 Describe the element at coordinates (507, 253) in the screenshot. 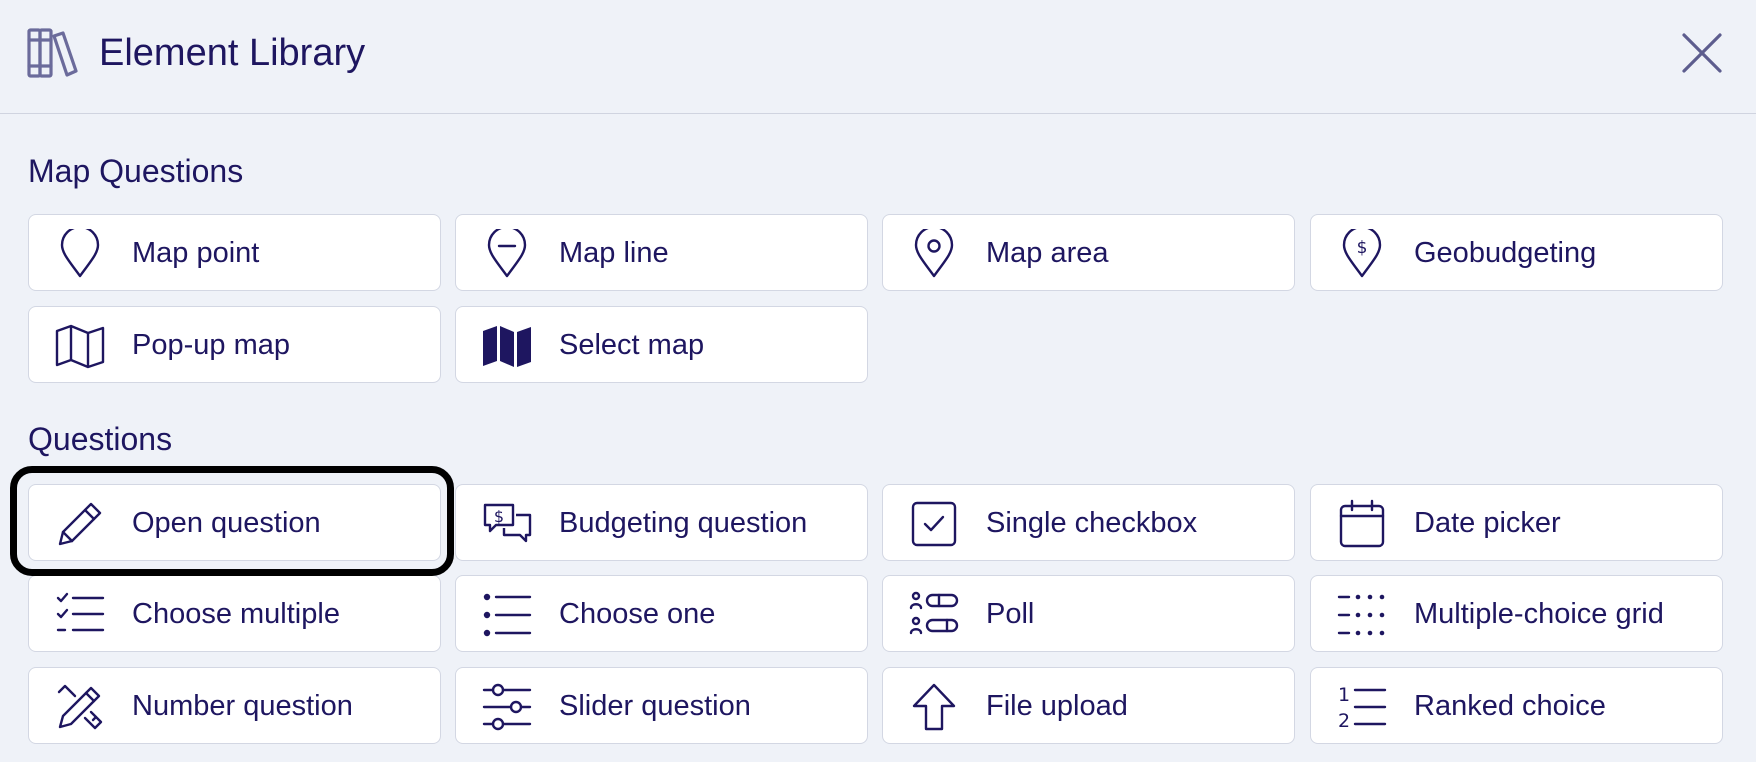

I see `map-line-pin-icon` at that location.